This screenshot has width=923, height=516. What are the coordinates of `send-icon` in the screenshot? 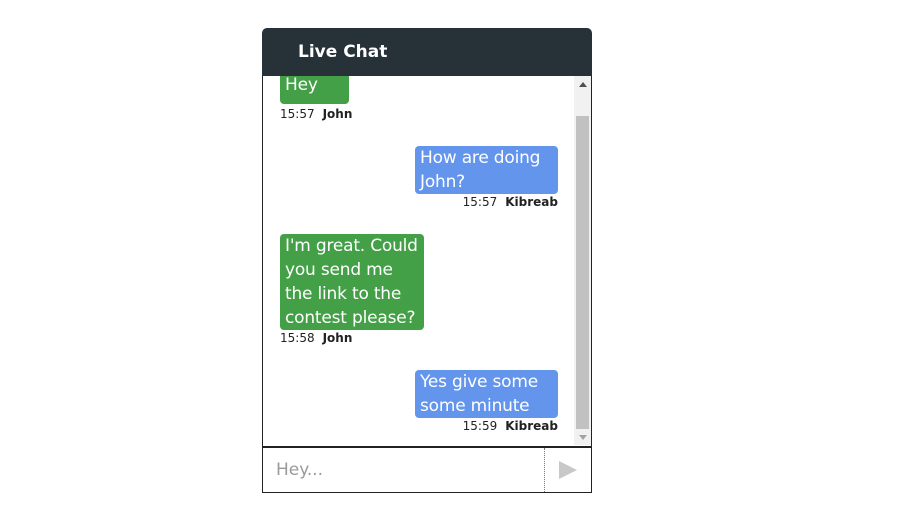 It's located at (568, 470).